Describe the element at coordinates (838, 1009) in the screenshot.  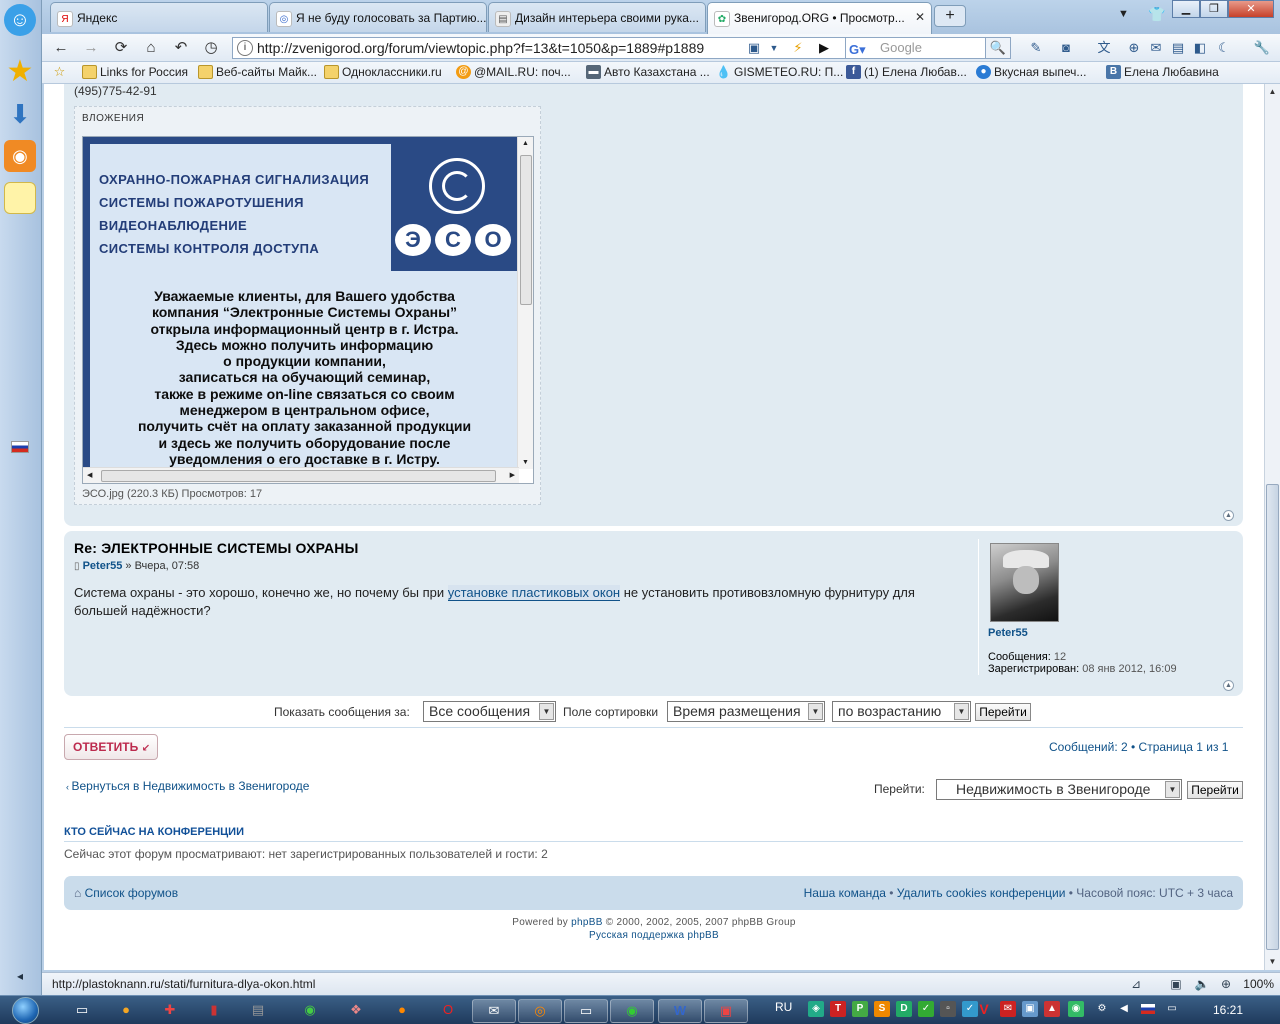
I see `tray-icon: T` at that location.